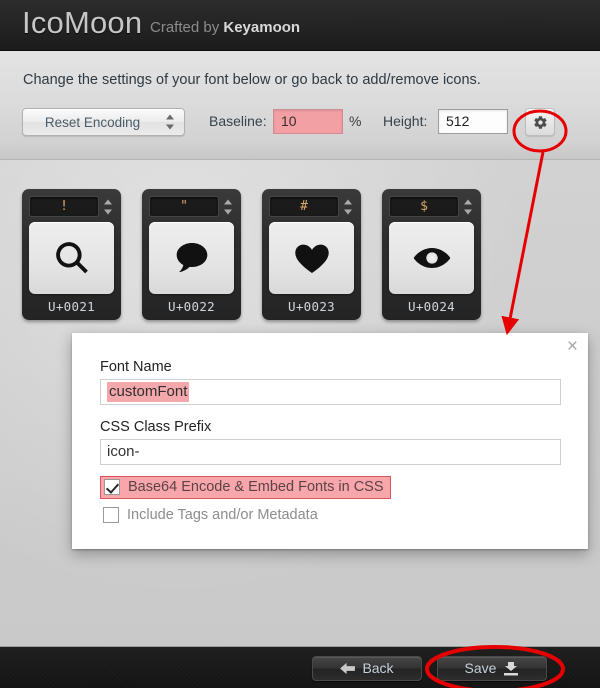 This screenshot has width=600, height=688. Describe the element at coordinates (511, 668) in the screenshot. I see `download-icon` at that location.